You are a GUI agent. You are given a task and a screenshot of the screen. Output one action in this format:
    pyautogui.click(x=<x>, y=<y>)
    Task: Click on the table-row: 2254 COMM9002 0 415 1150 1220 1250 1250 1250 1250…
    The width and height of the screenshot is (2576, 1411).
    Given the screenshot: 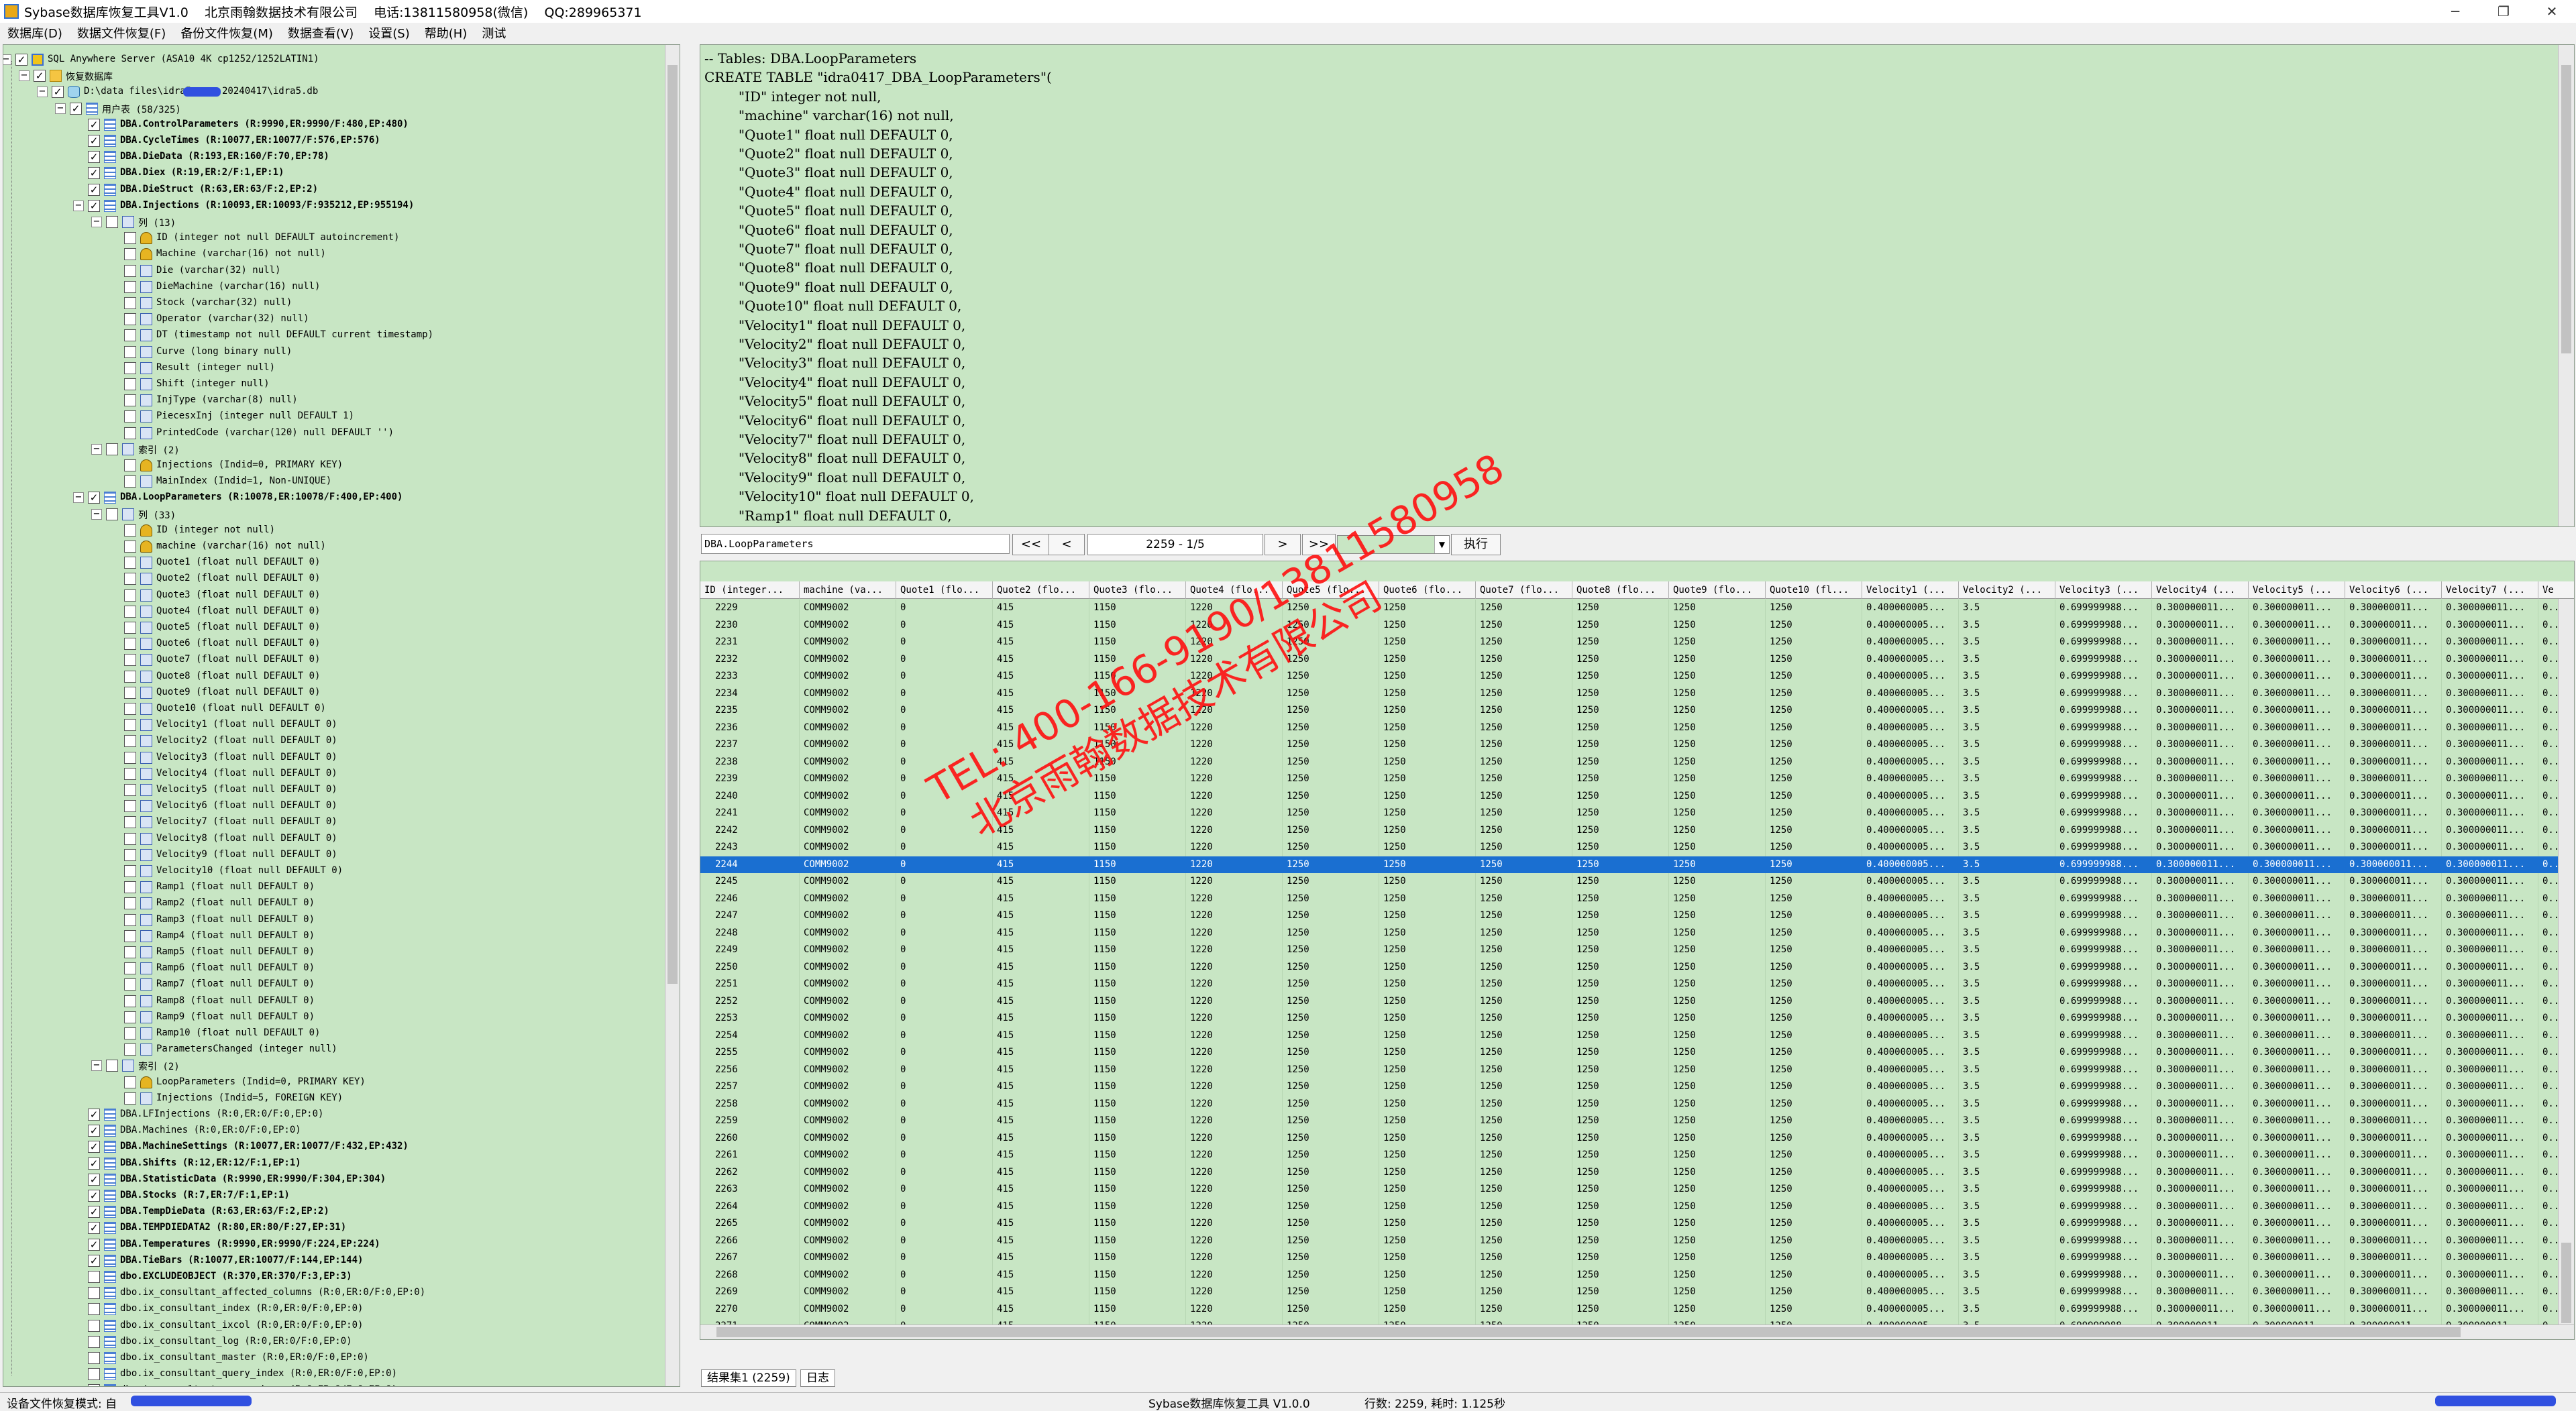 What is the action you would take?
    pyautogui.click(x=1637, y=1035)
    